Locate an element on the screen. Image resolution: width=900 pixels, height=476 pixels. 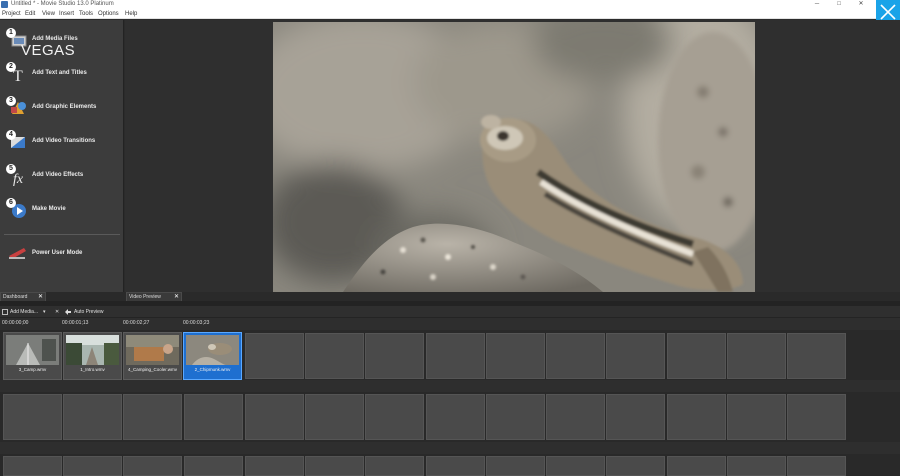
step-add-video-transitions: 4 Add Video Transitions is located at coordinates (63, 143).